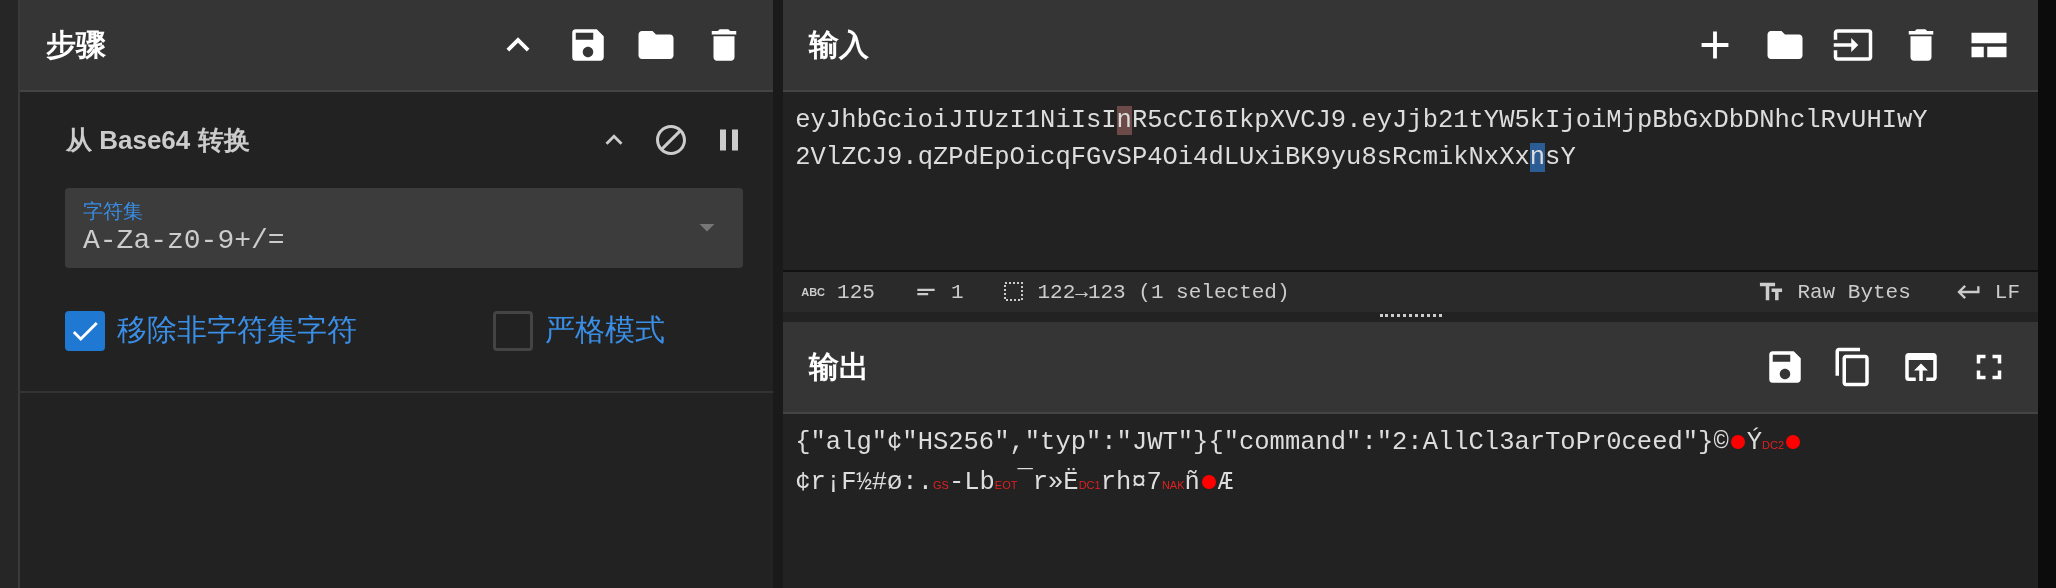  What do you see at coordinates (839, 44) in the screenshot?
I see `panel-title: 输入` at bounding box center [839, 44].